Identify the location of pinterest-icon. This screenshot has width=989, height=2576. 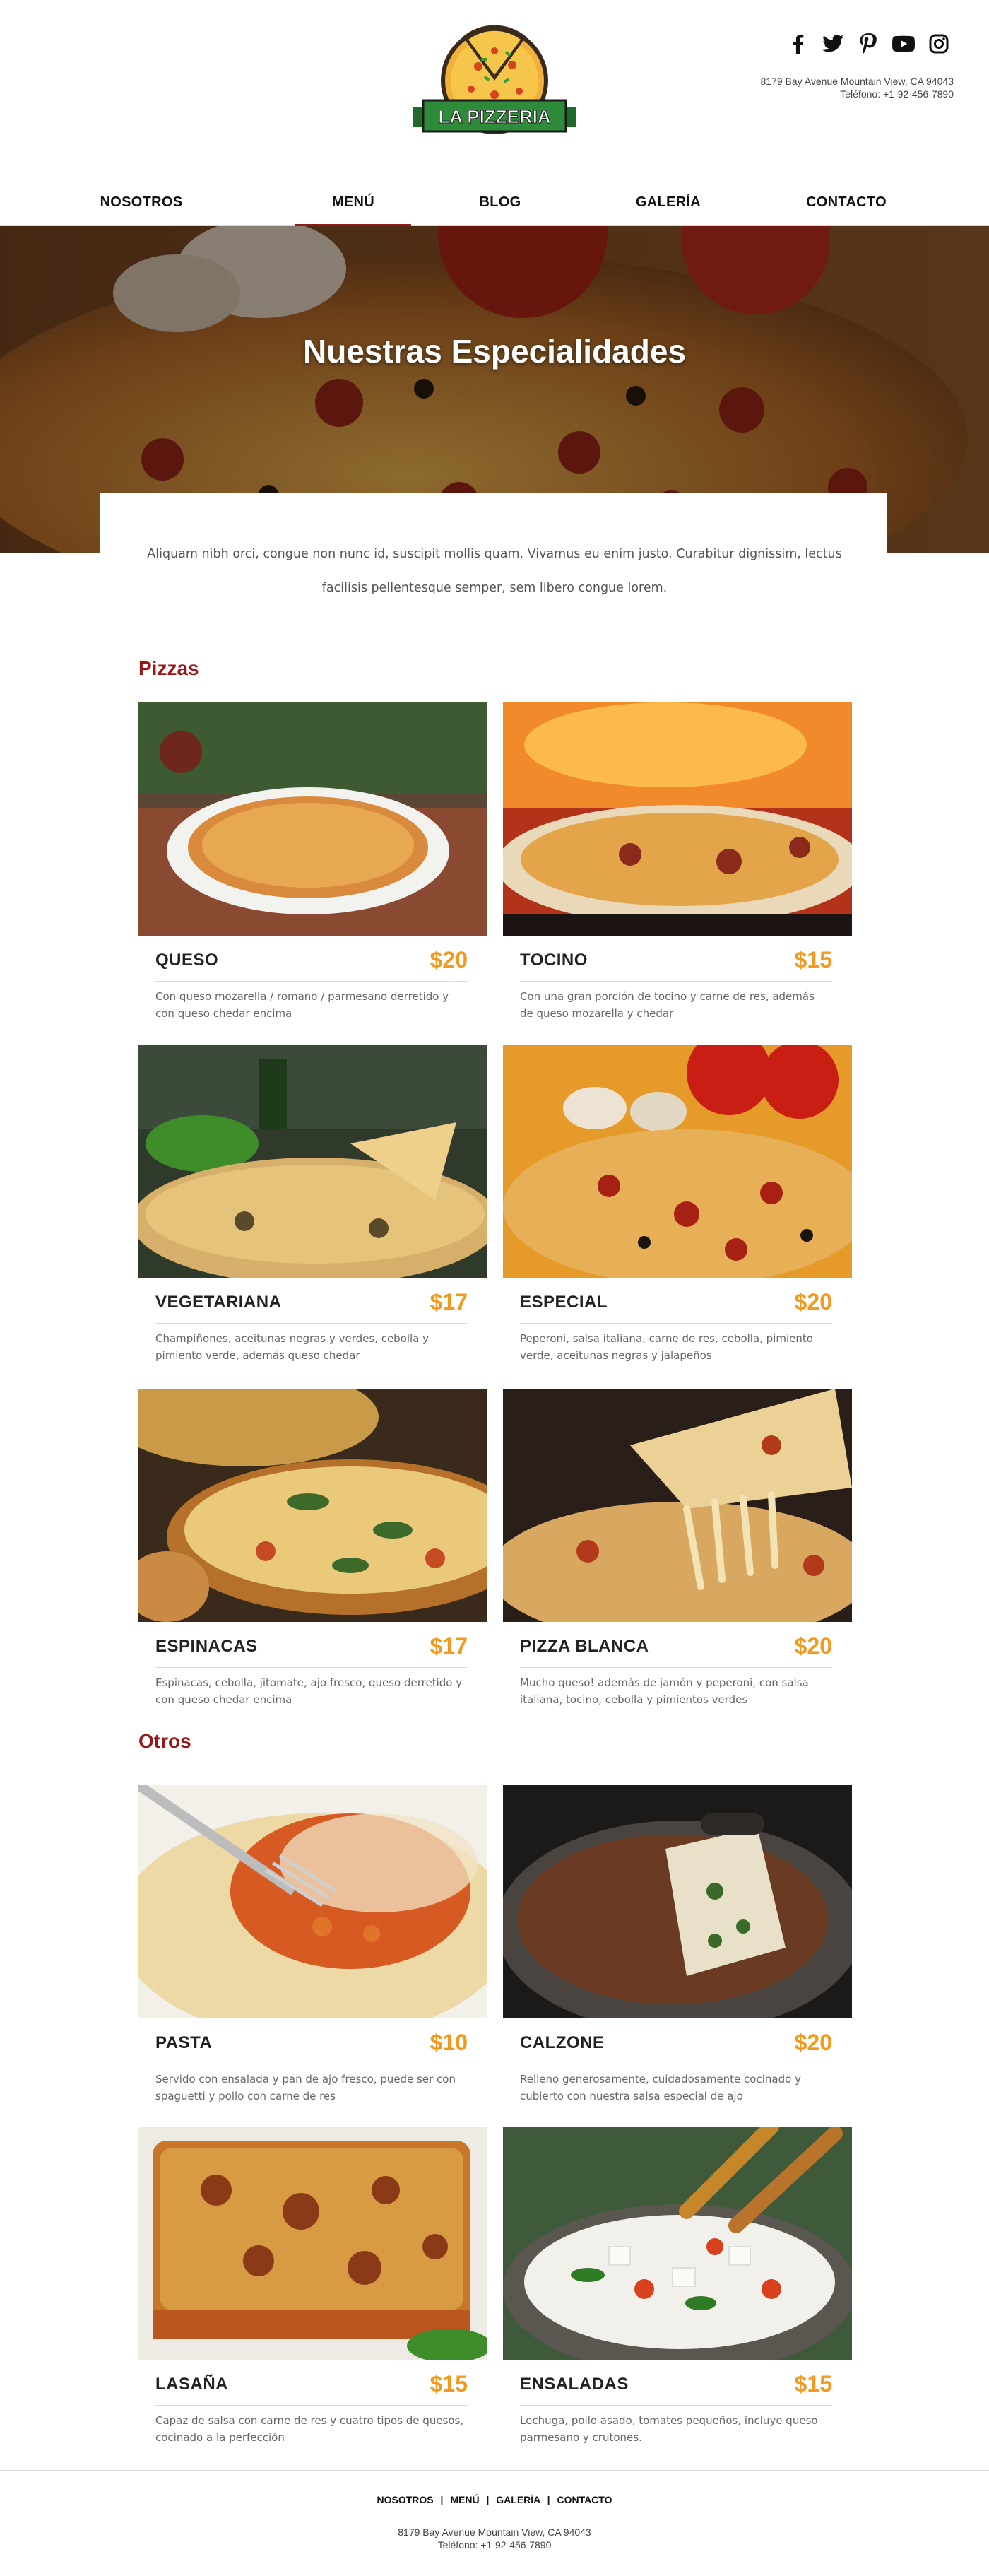
(868, 44).